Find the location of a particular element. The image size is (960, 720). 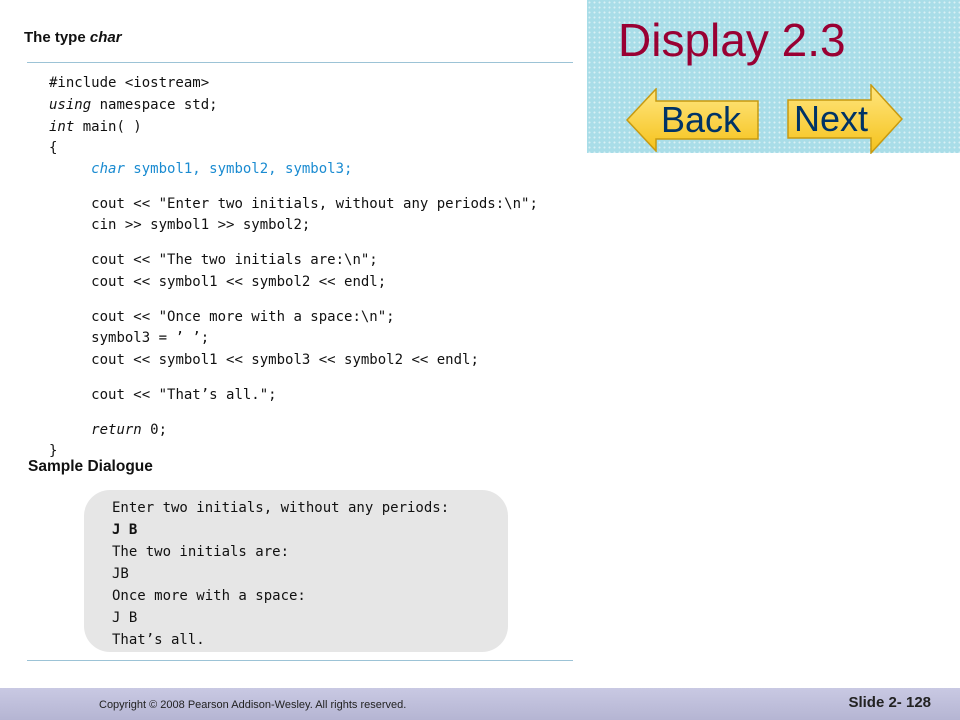

code-line: return 0; is located at coordinates (129, 430).